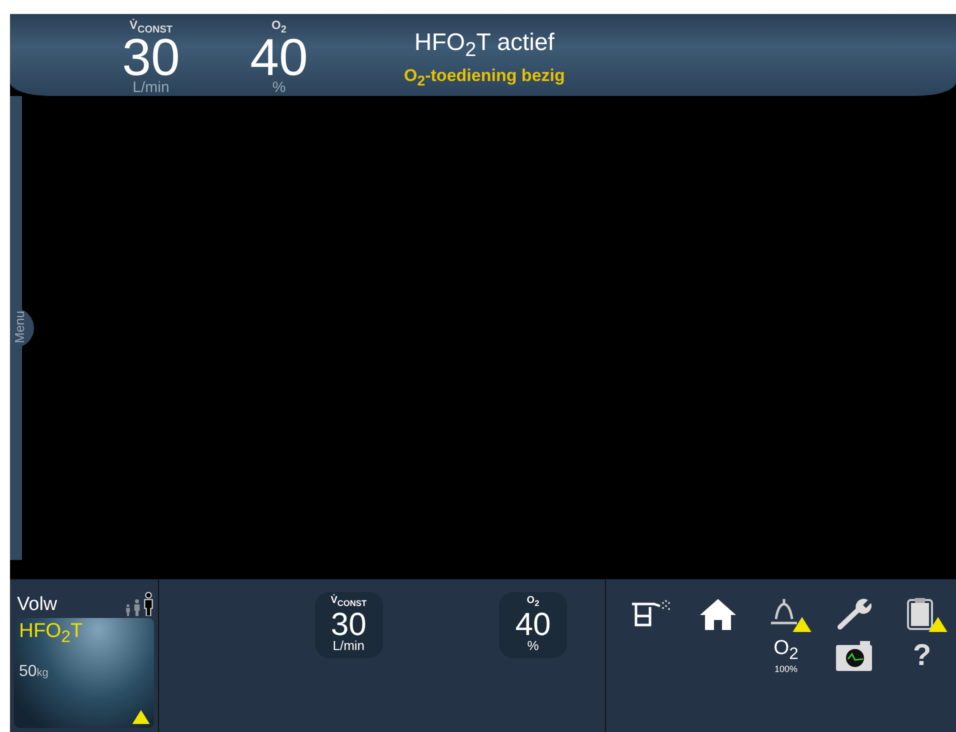  What do you see at coordinates (151, 88) in the screenshot?
I see `readout-unit: L/min` at bounding box center [151, 88].